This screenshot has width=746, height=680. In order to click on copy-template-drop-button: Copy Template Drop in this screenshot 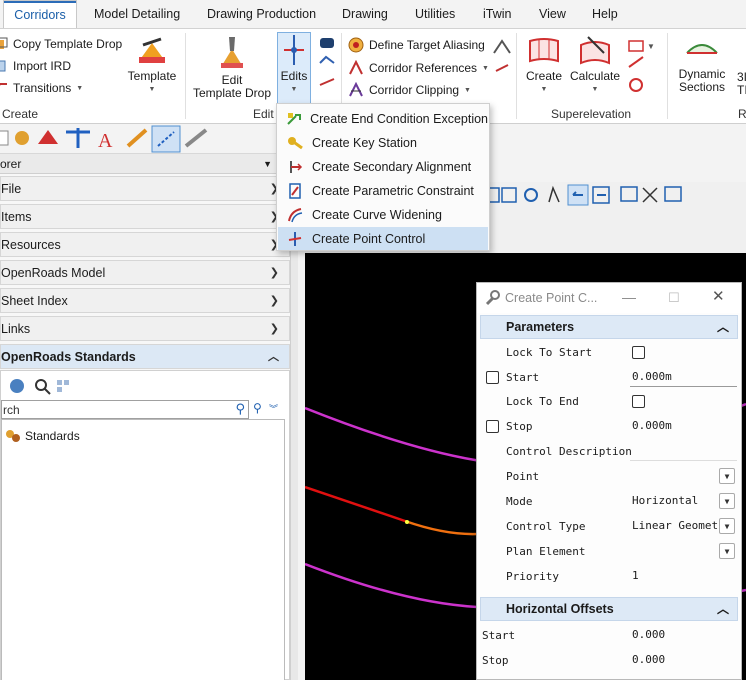, I will do `click(61, 44)`.